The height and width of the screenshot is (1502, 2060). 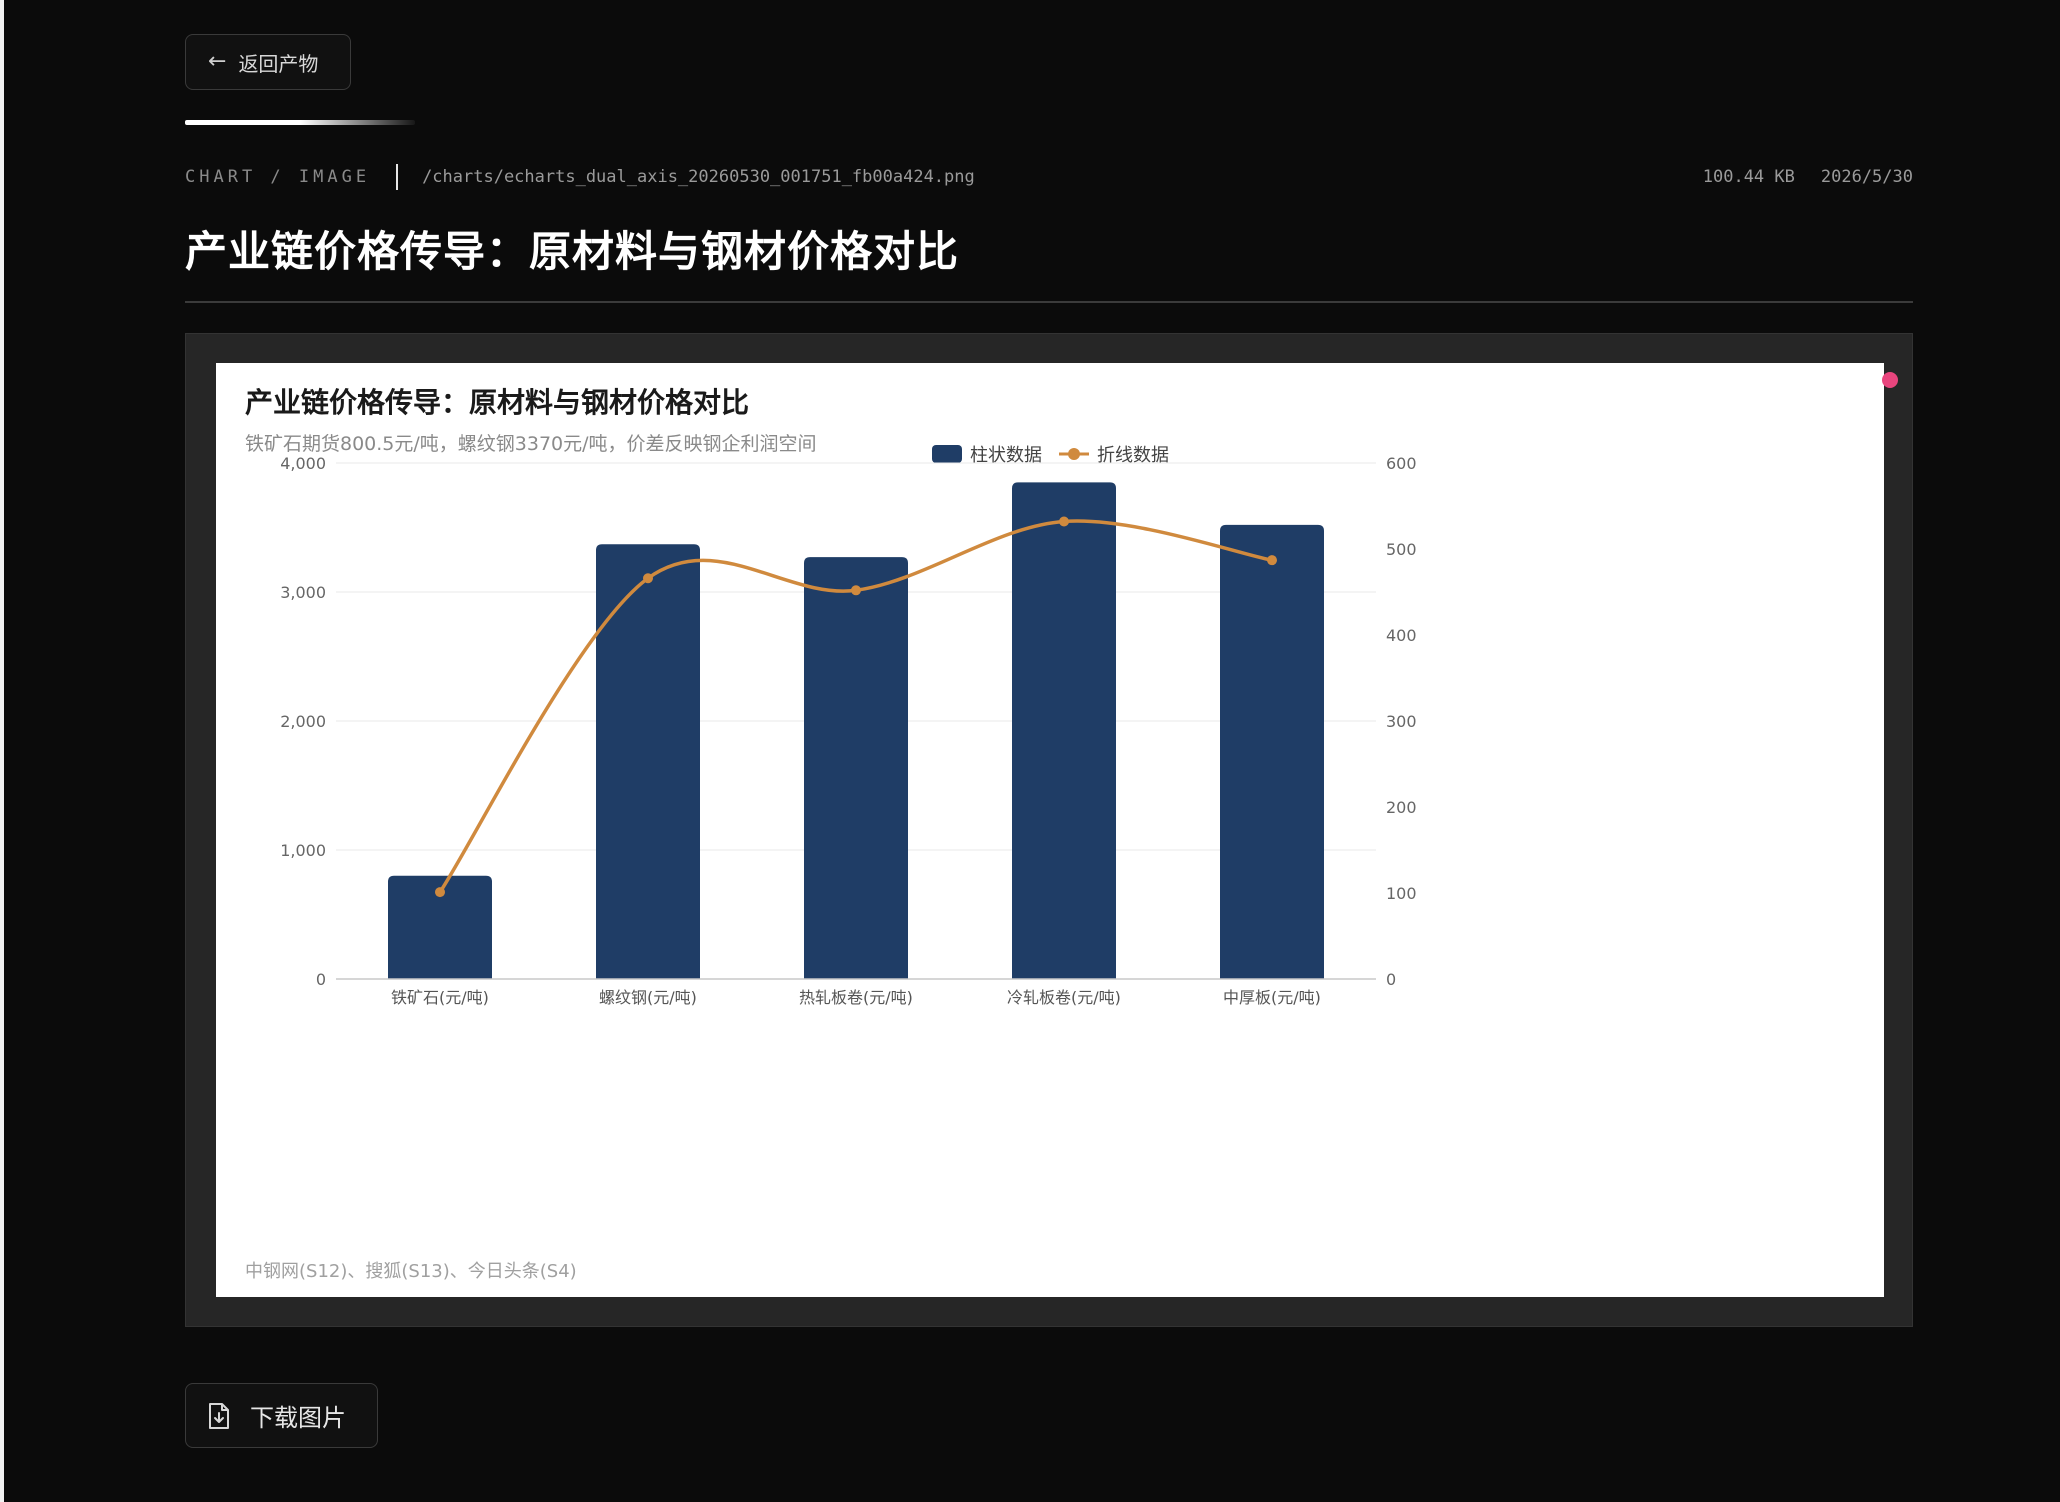 I want to click on y-right-tick-label: 200, so click(x=1401, y=807).